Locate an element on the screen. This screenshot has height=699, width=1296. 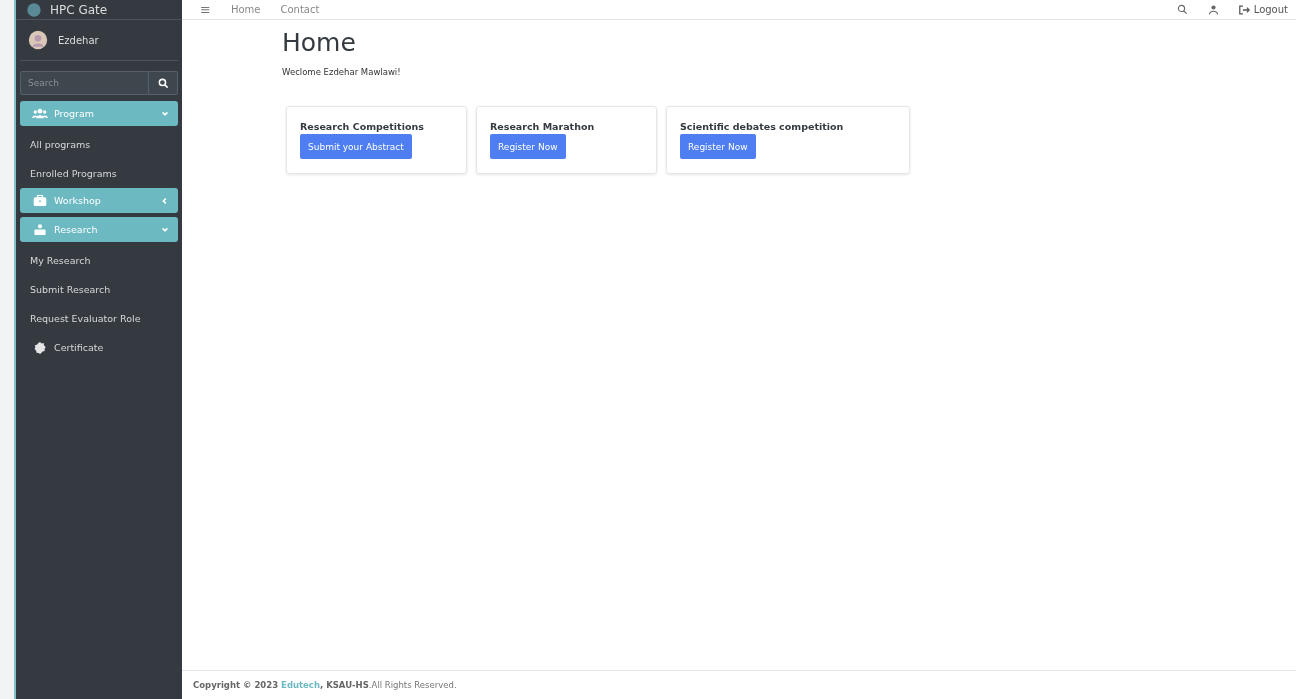
nav-link: Contact is located at coordinates (300, 9).